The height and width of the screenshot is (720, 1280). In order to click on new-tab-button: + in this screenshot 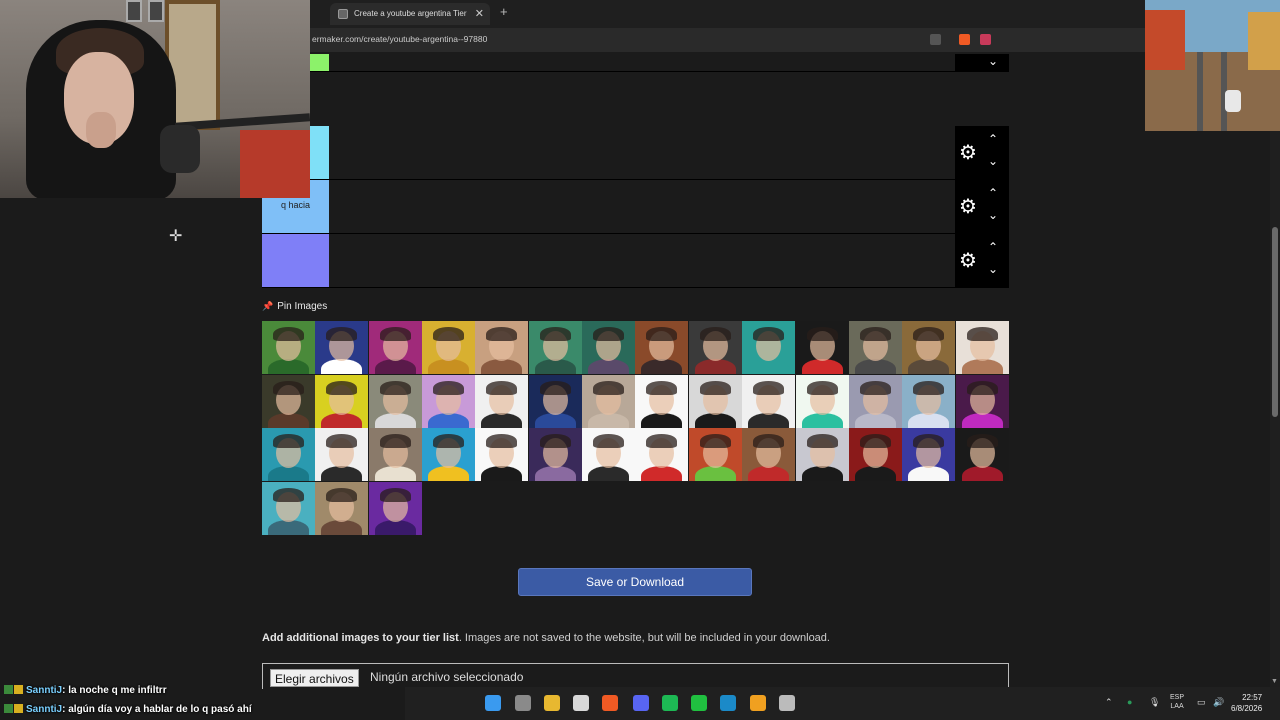, I will do `click(504, 11)`.